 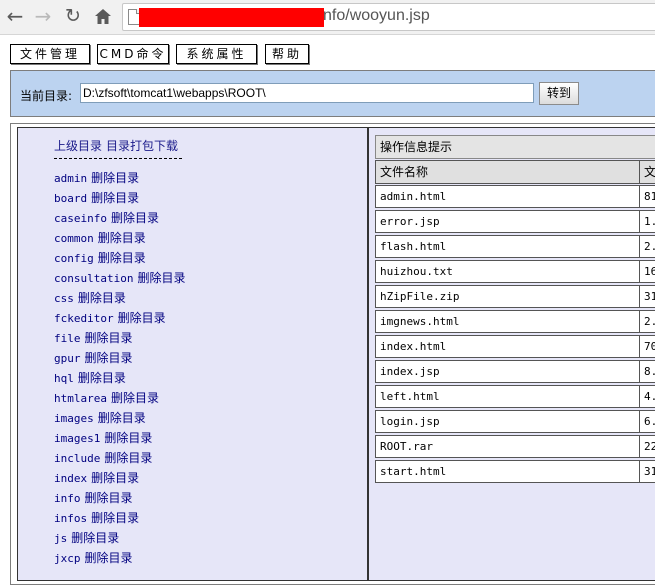 What do you see at coordinates (73, 16) in the screenshot?
I see `reload-icon: ↻` at bounding box center [73, 16].